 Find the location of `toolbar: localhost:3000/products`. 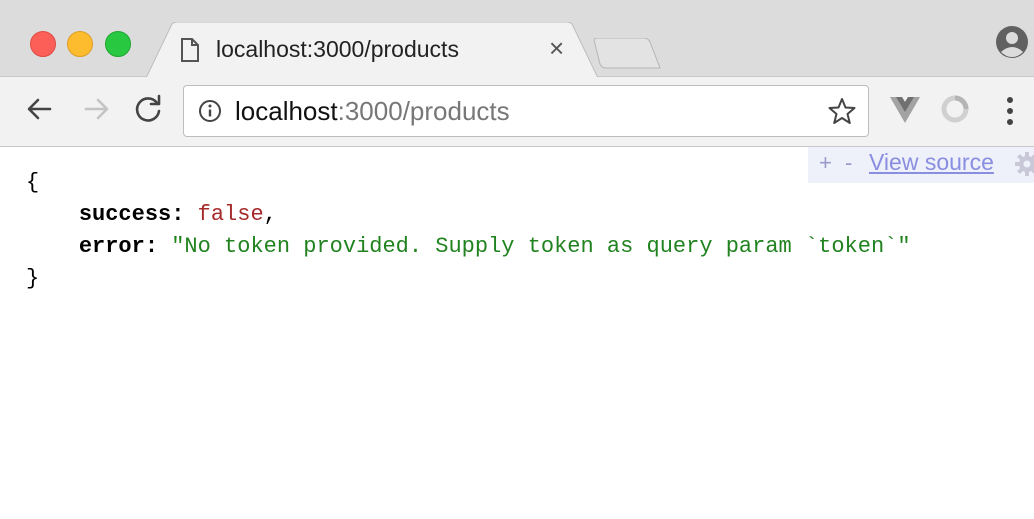

toolbar: localhost:3000/products is located at coordinates (517, 112).